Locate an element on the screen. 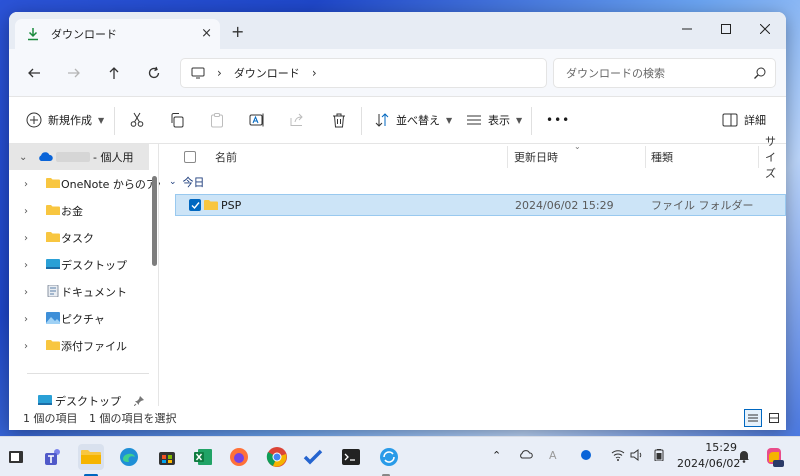 This screenshot has height=476, width=800. sidebar-item-desktop: › デスクトップ is located at coordinates (79, 265).